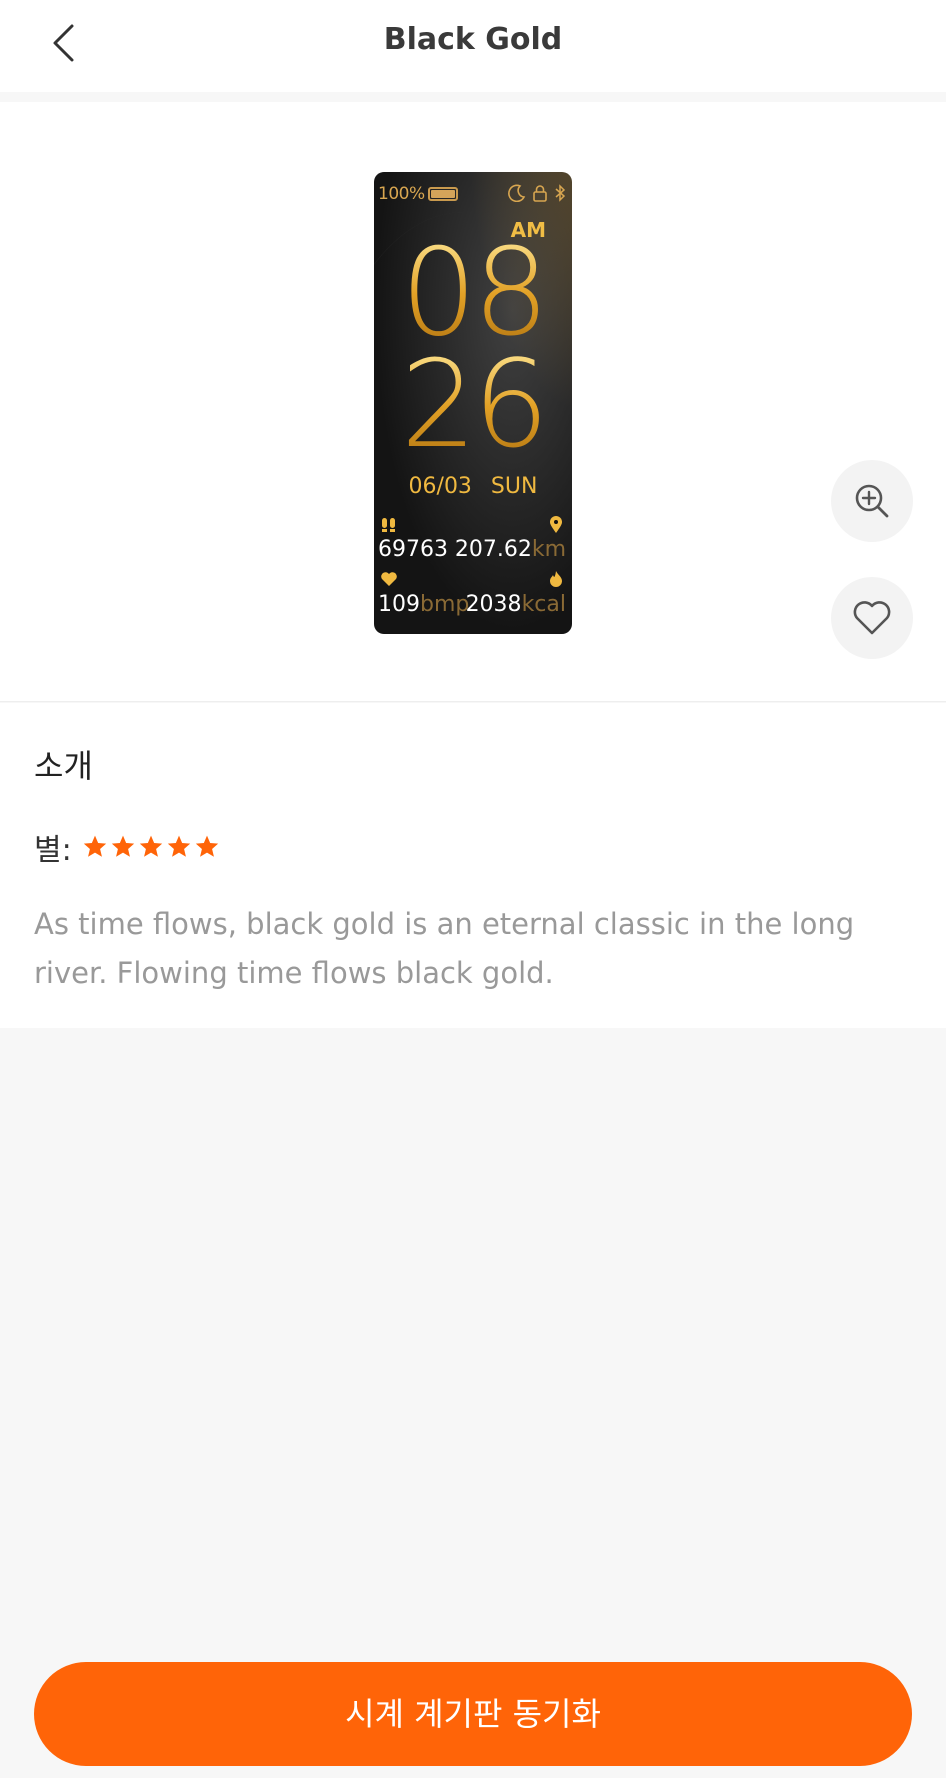 This screenshot has height=1778, width=946. Describe the element at coordinates (413, 549) in the screenshot. I see `steps-value: 69763` at that location.